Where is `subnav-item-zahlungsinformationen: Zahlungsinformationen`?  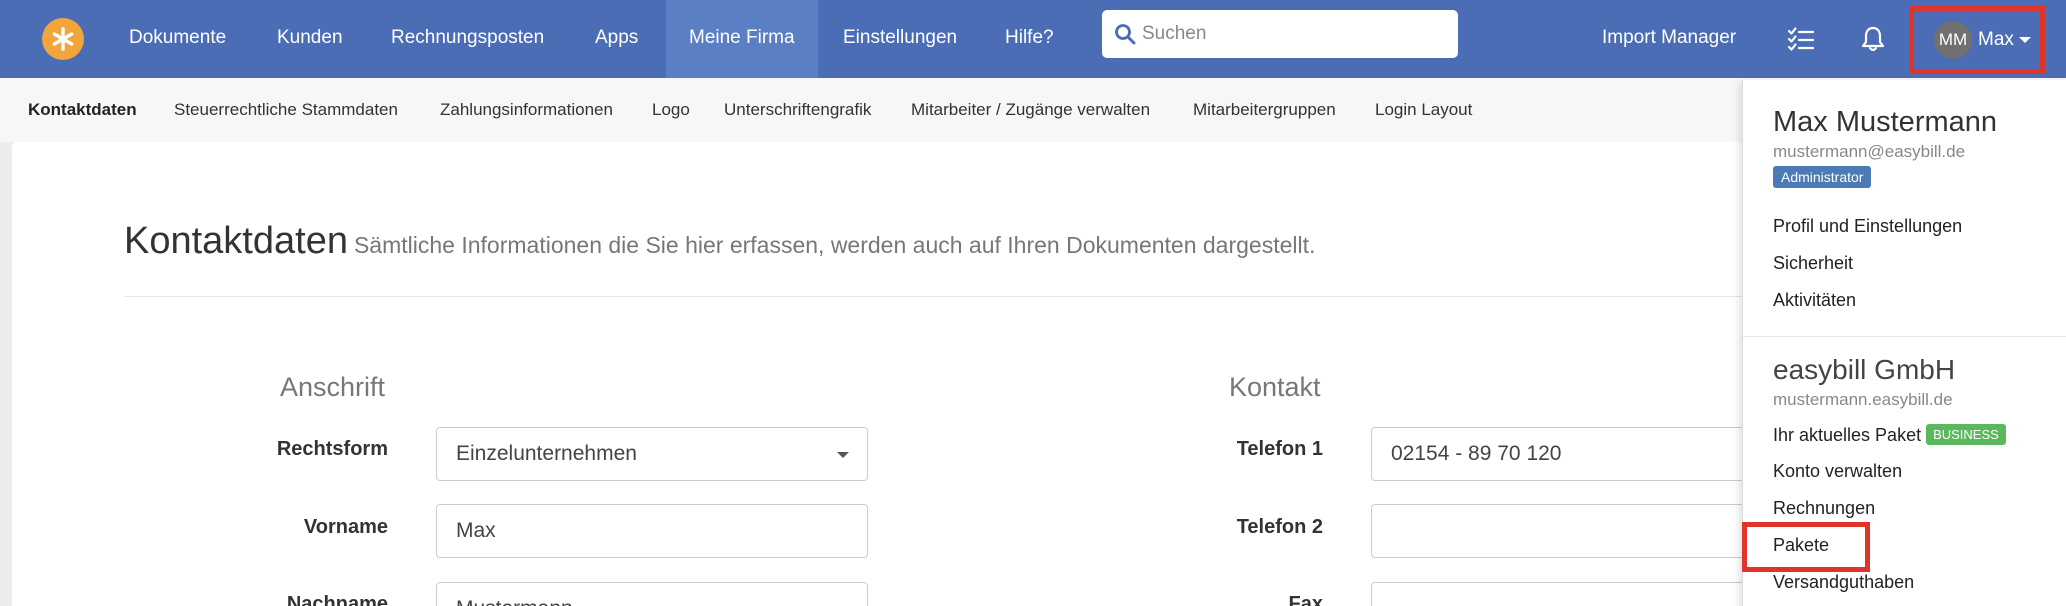
subnav-item-zahlungsinformationen: Zahlungsinformationen is located at coordinates (526, 110).